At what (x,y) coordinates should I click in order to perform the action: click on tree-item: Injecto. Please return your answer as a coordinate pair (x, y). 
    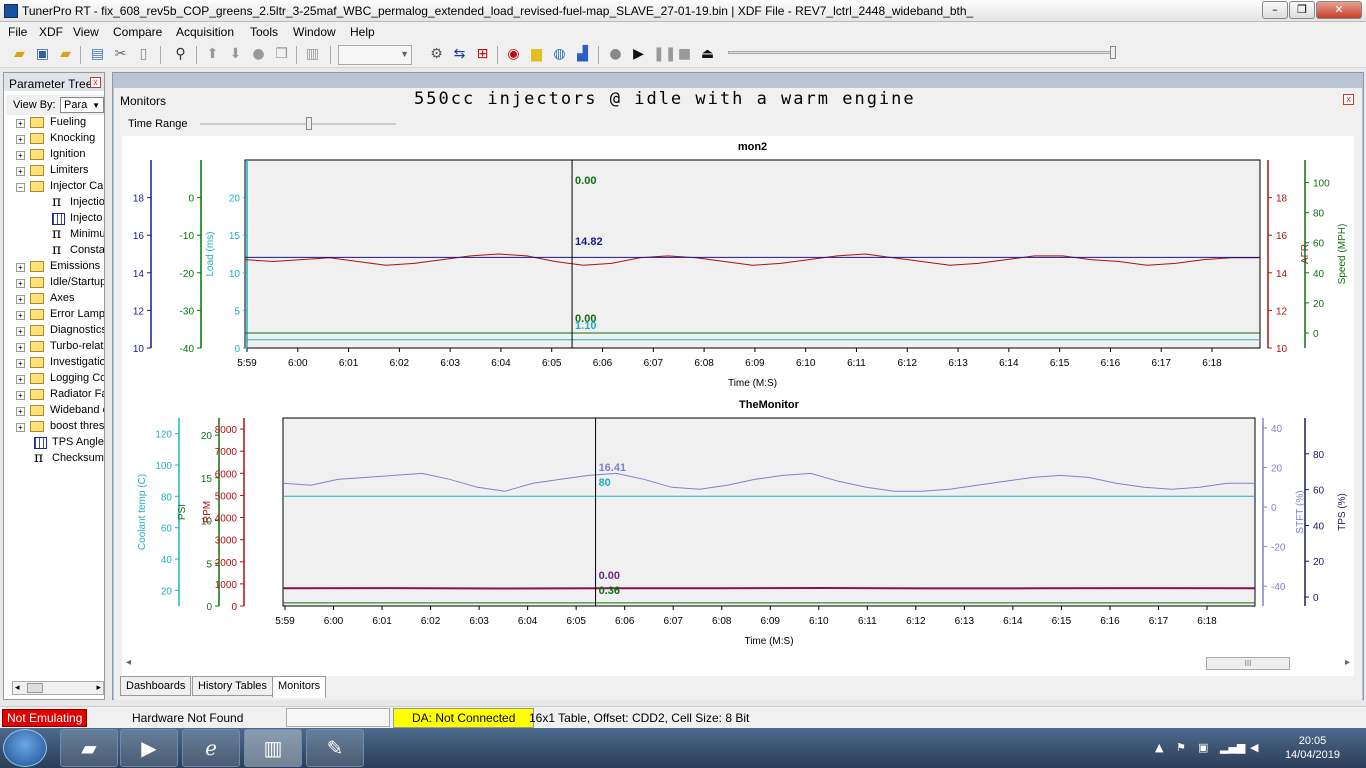
    Looking at the image, I should click on (54, 219).